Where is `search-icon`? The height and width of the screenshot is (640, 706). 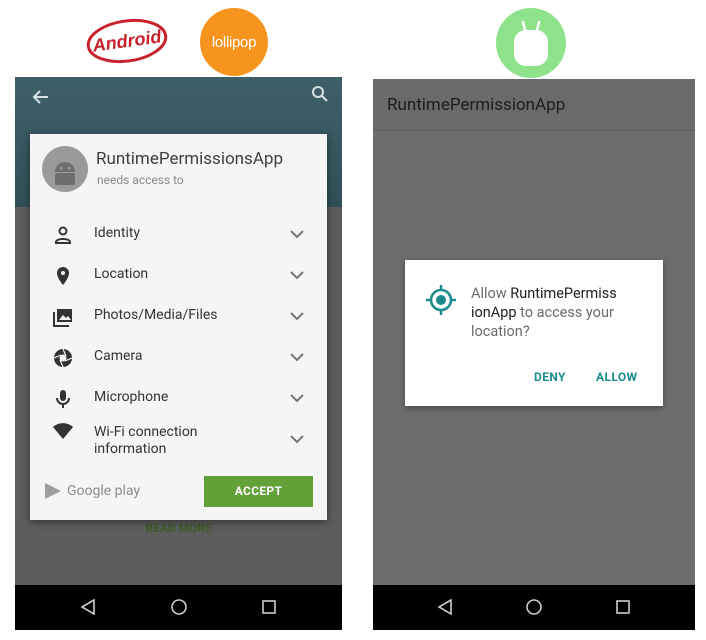 search-icon is located at coordinates (320, 94).